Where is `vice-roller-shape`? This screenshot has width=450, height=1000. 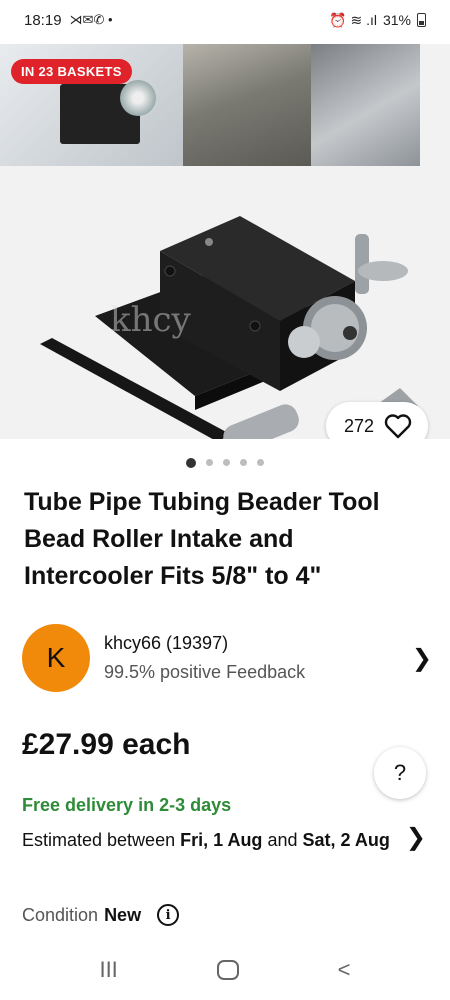 vice-roller-shape is located at coordinates (138, 98).